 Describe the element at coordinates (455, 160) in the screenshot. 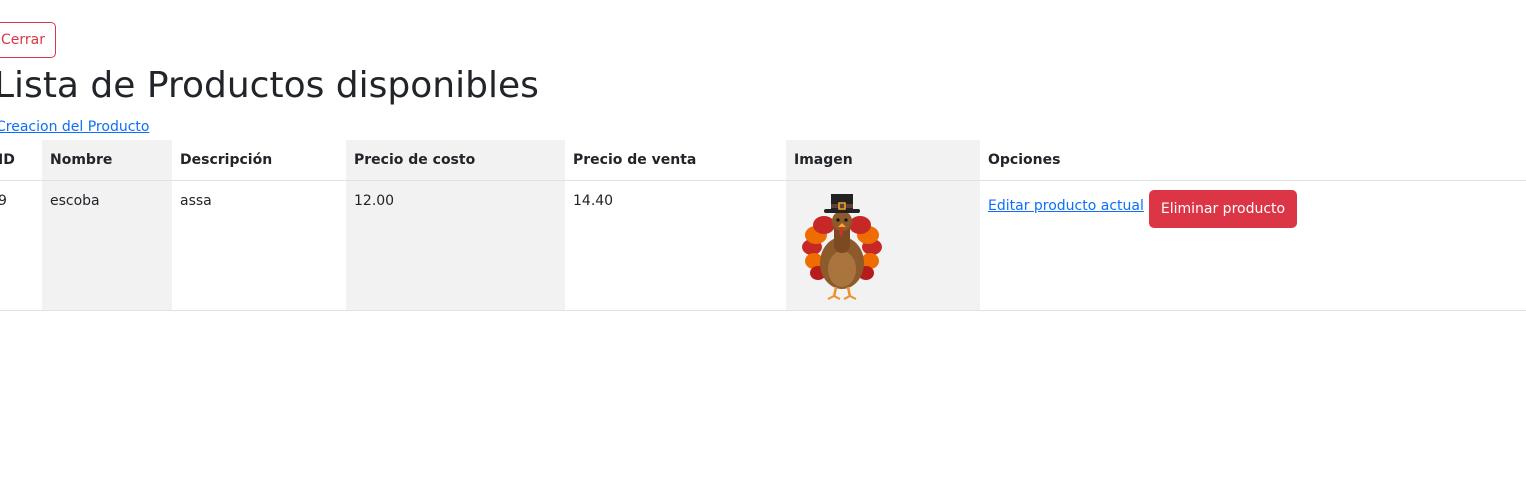

I see `header-precio-costo: Precio de costo` at that location.